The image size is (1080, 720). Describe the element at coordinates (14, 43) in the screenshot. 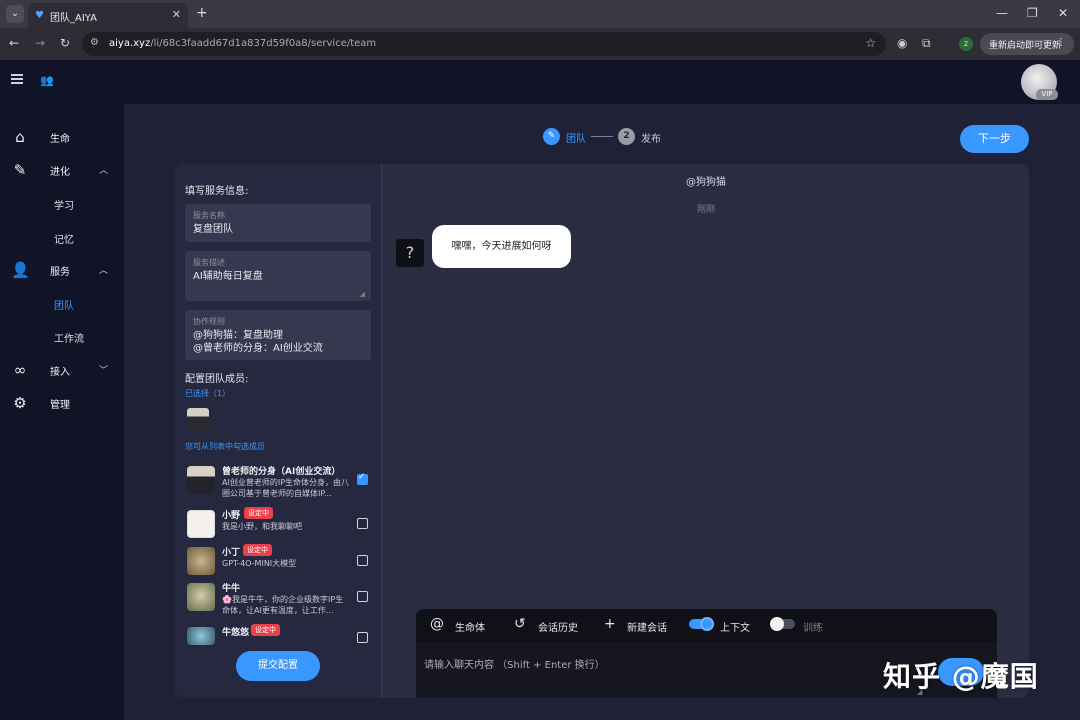

I see `back-icon: ←` at that location.